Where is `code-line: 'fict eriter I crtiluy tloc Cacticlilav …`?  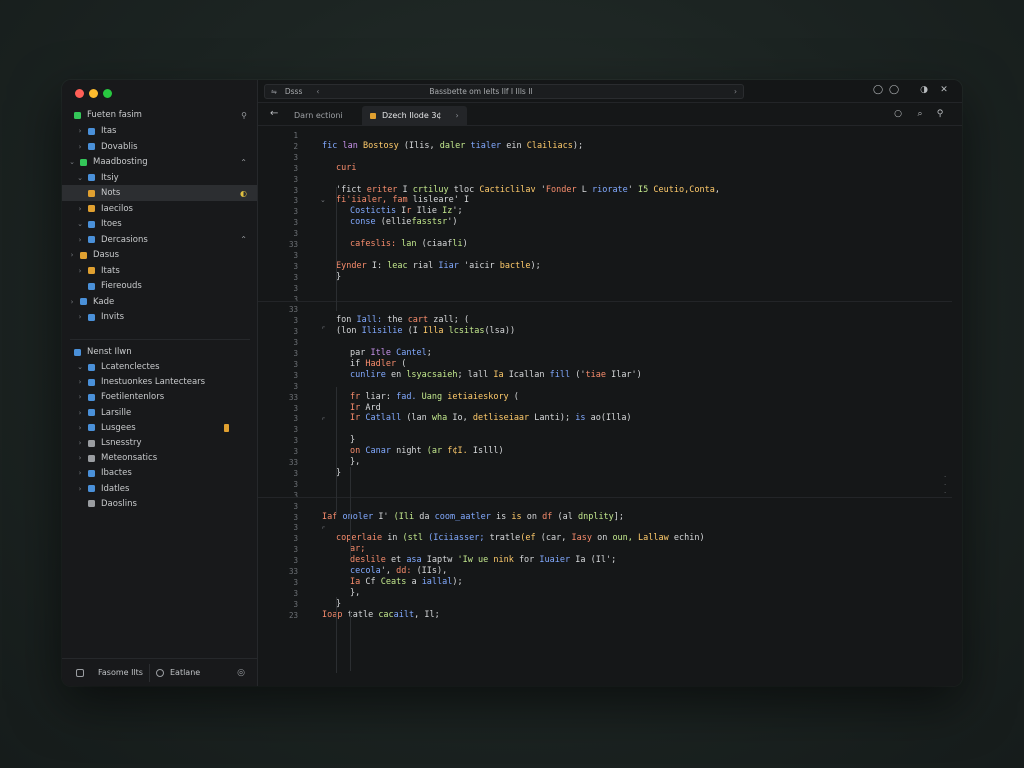
code-line: 'fict eriter I crtiluy tloc Cacticlilav … is located at coordinates (528, 190).